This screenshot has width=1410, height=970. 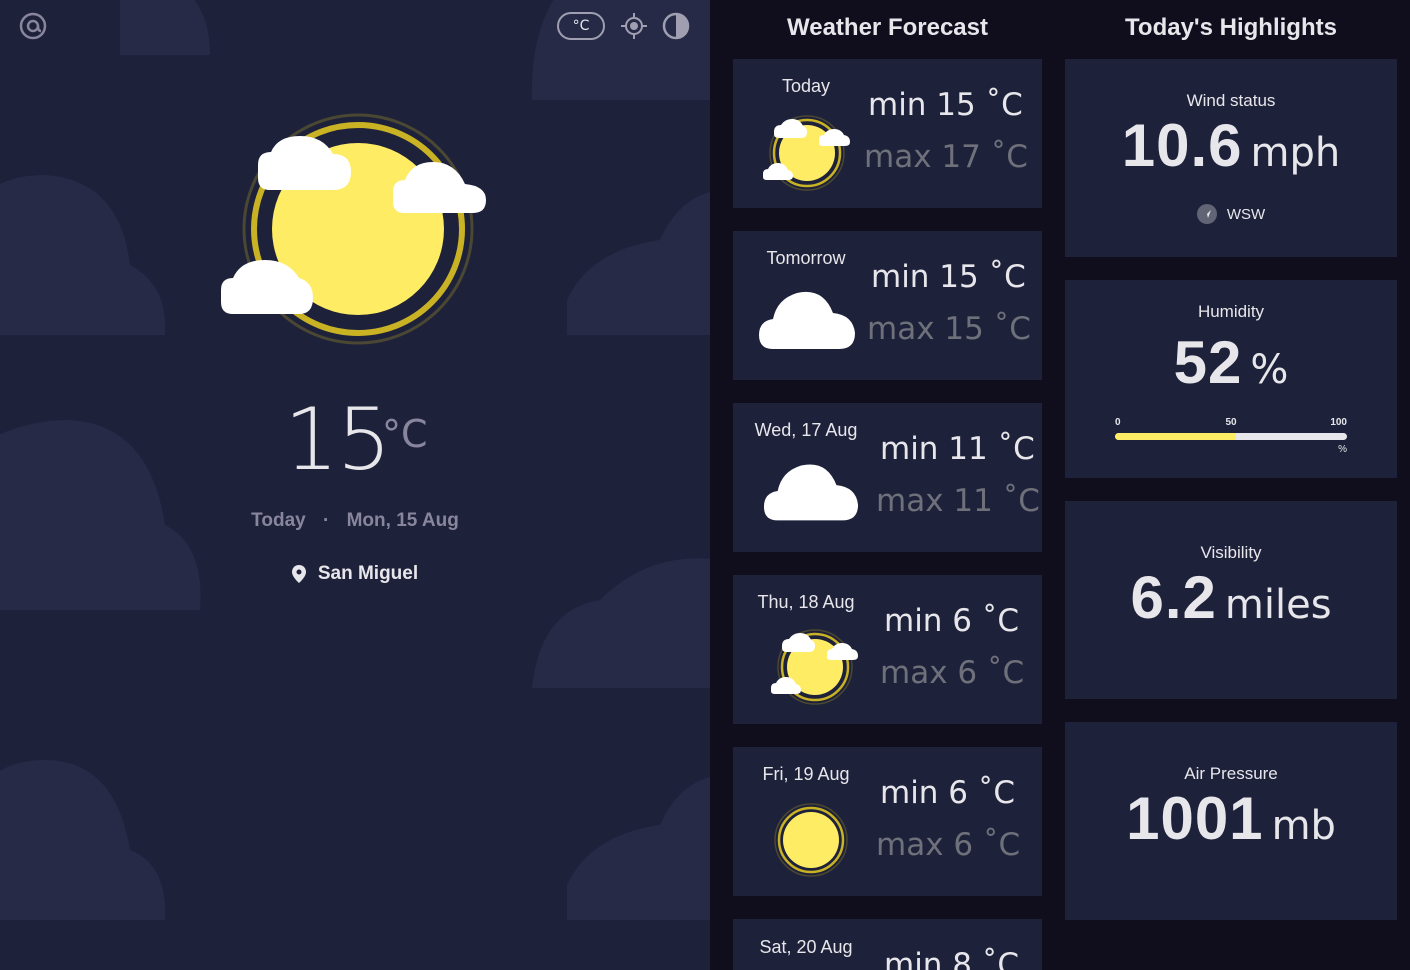 I want to click on theme-toggle-icon, so click(x=676, y=26).